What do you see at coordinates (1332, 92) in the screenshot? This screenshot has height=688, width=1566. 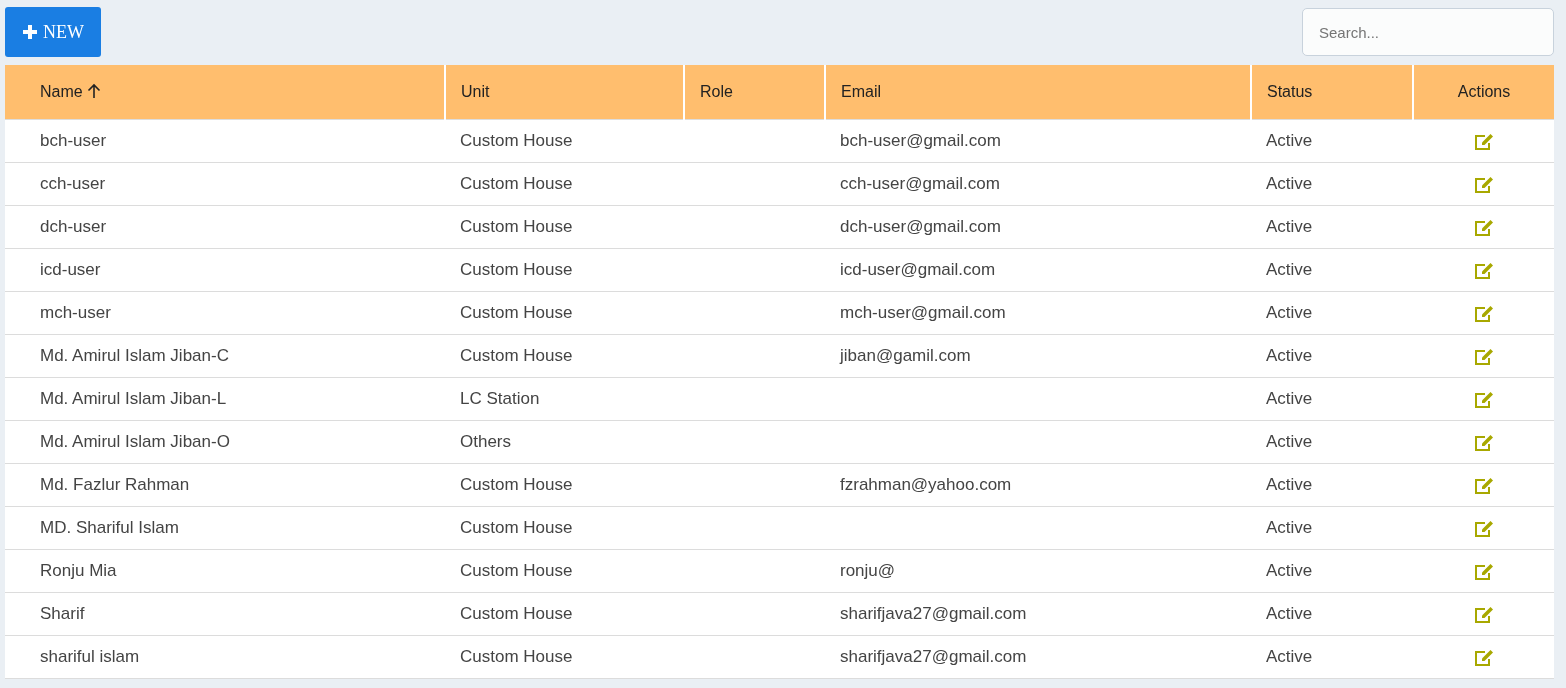 I see `column-header: Status` at bounding box center [1332, 92].